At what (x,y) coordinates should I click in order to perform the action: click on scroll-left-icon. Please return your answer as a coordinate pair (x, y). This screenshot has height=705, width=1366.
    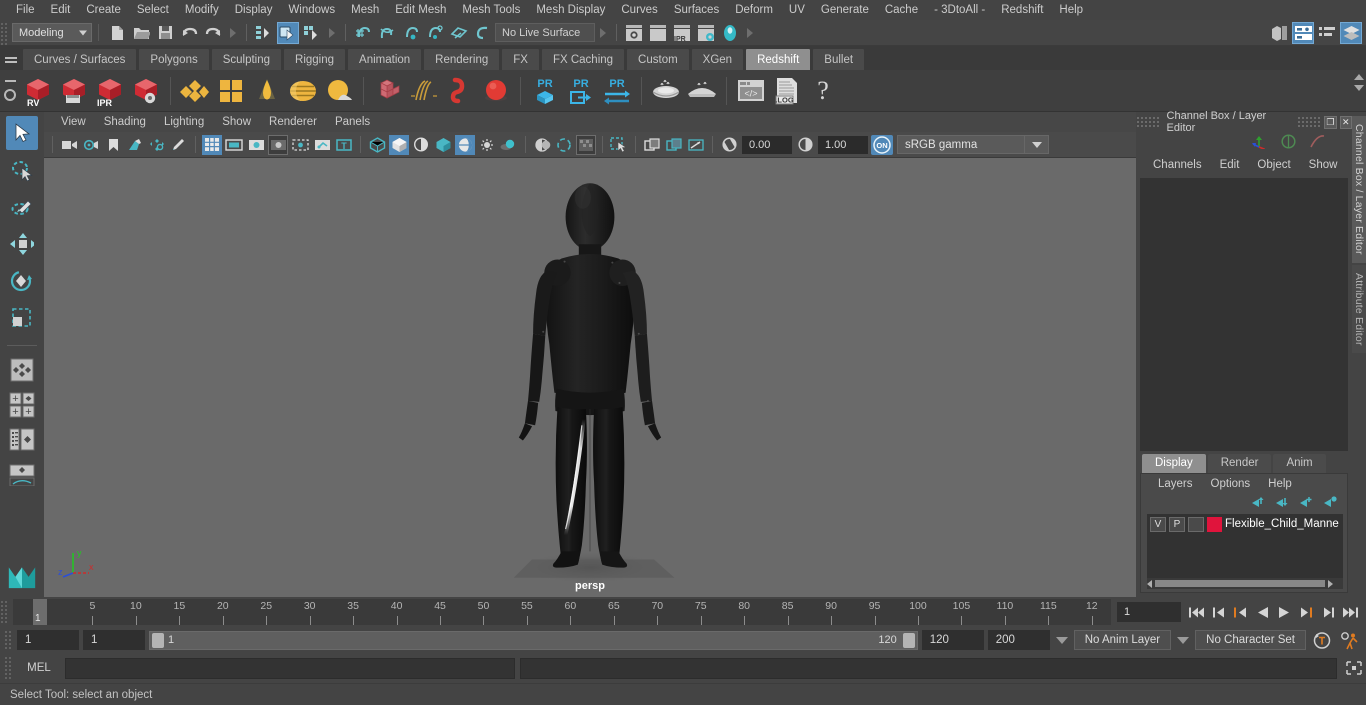
    Looking at the image, I should click on (1149, 583).